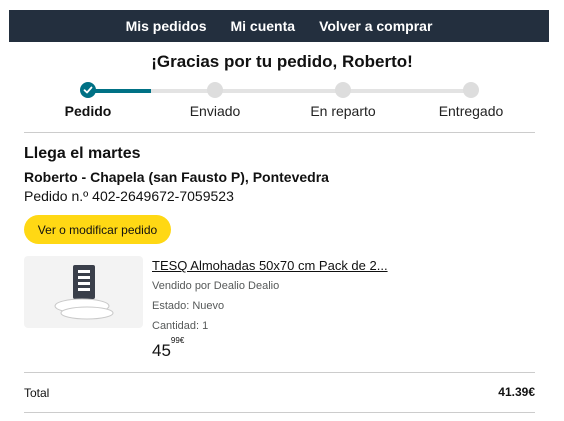 Image resolution: width=564 pixels, height=421 pixels. I want to click on product-price: 4599€, so click(168, 348).